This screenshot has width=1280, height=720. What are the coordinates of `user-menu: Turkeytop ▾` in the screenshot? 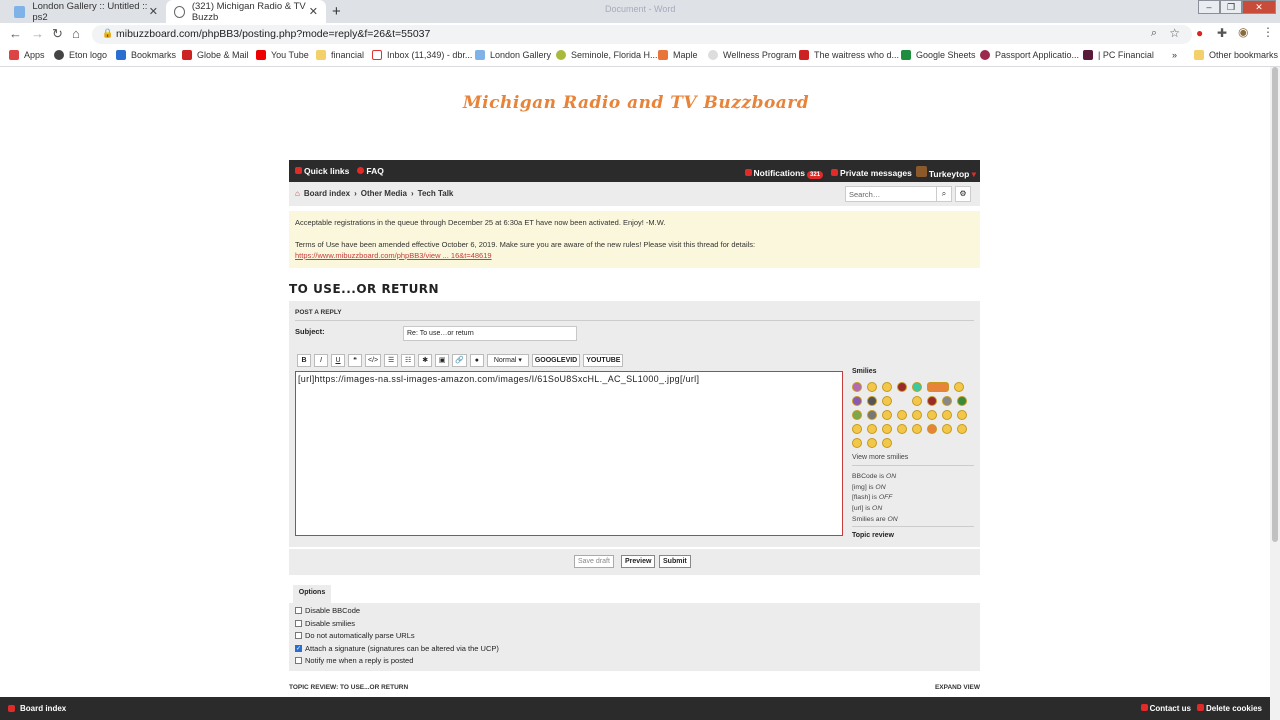 It's located at (945, 173).